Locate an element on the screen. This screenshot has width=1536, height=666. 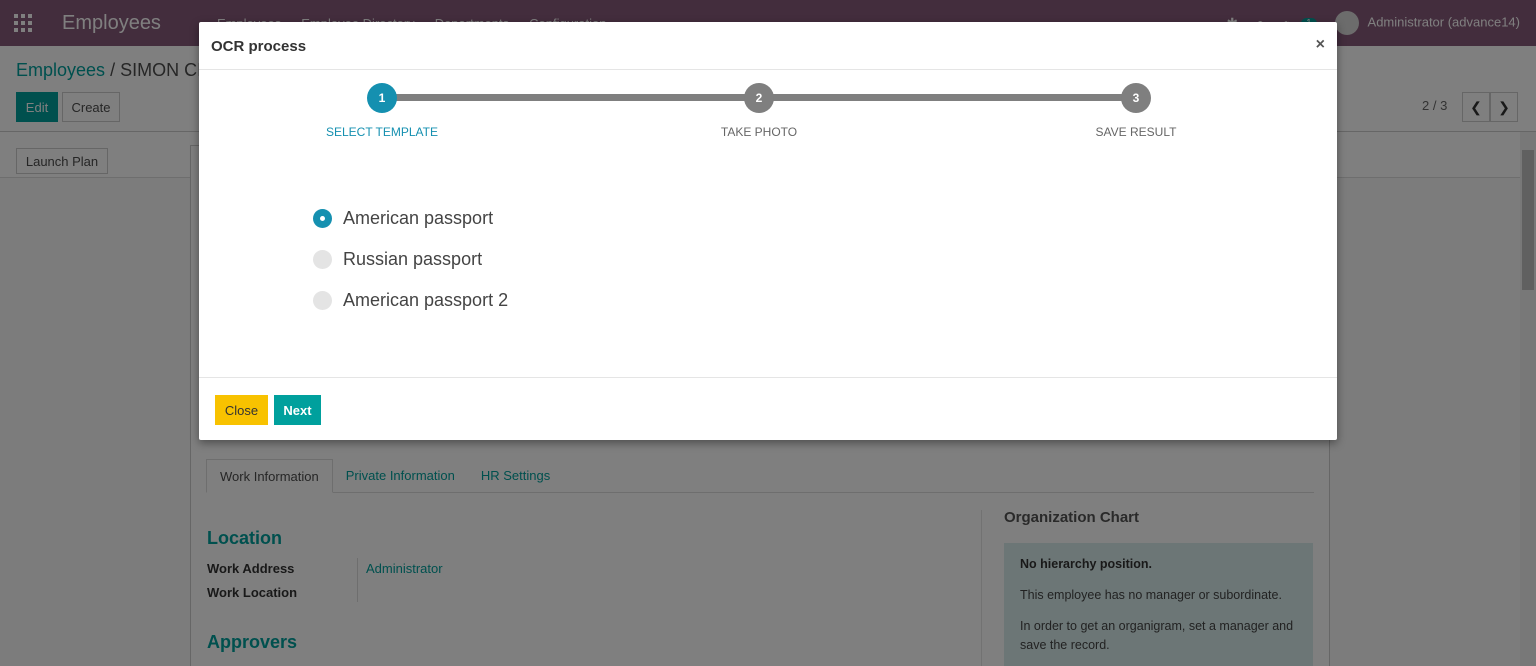
step-1-label: SELECT TEMPLATE is located at coordinates (382, 132).